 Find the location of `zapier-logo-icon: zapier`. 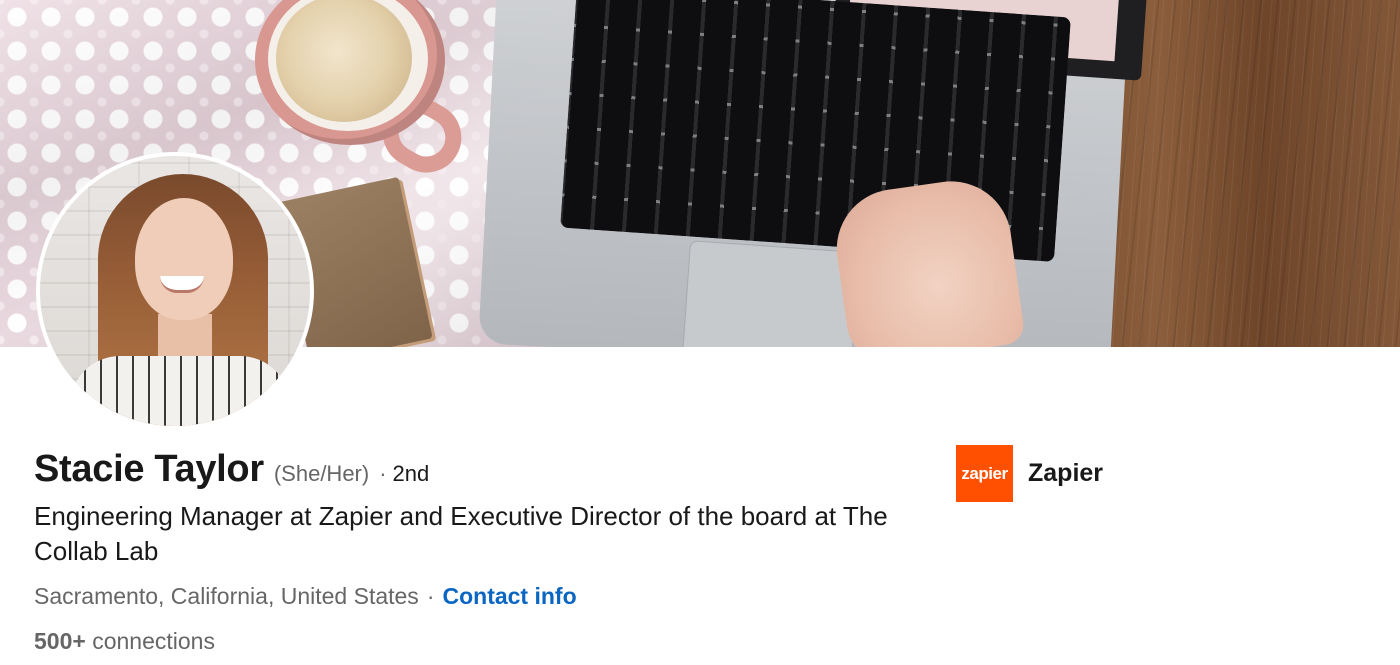

zapier-logo-icon: zapier is located at coordinates (984, 473).